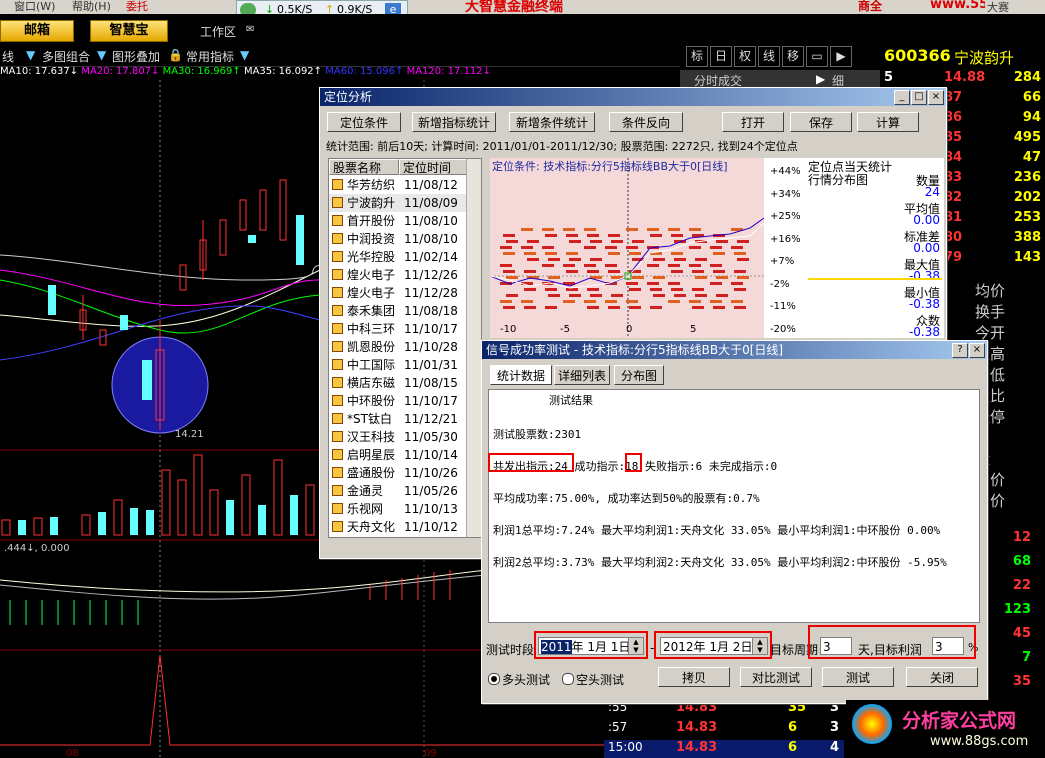 The width and height of the screenshot is (1045, 758). I want to click on list-item: 乐视网 11/10/13, so click(405, 509).